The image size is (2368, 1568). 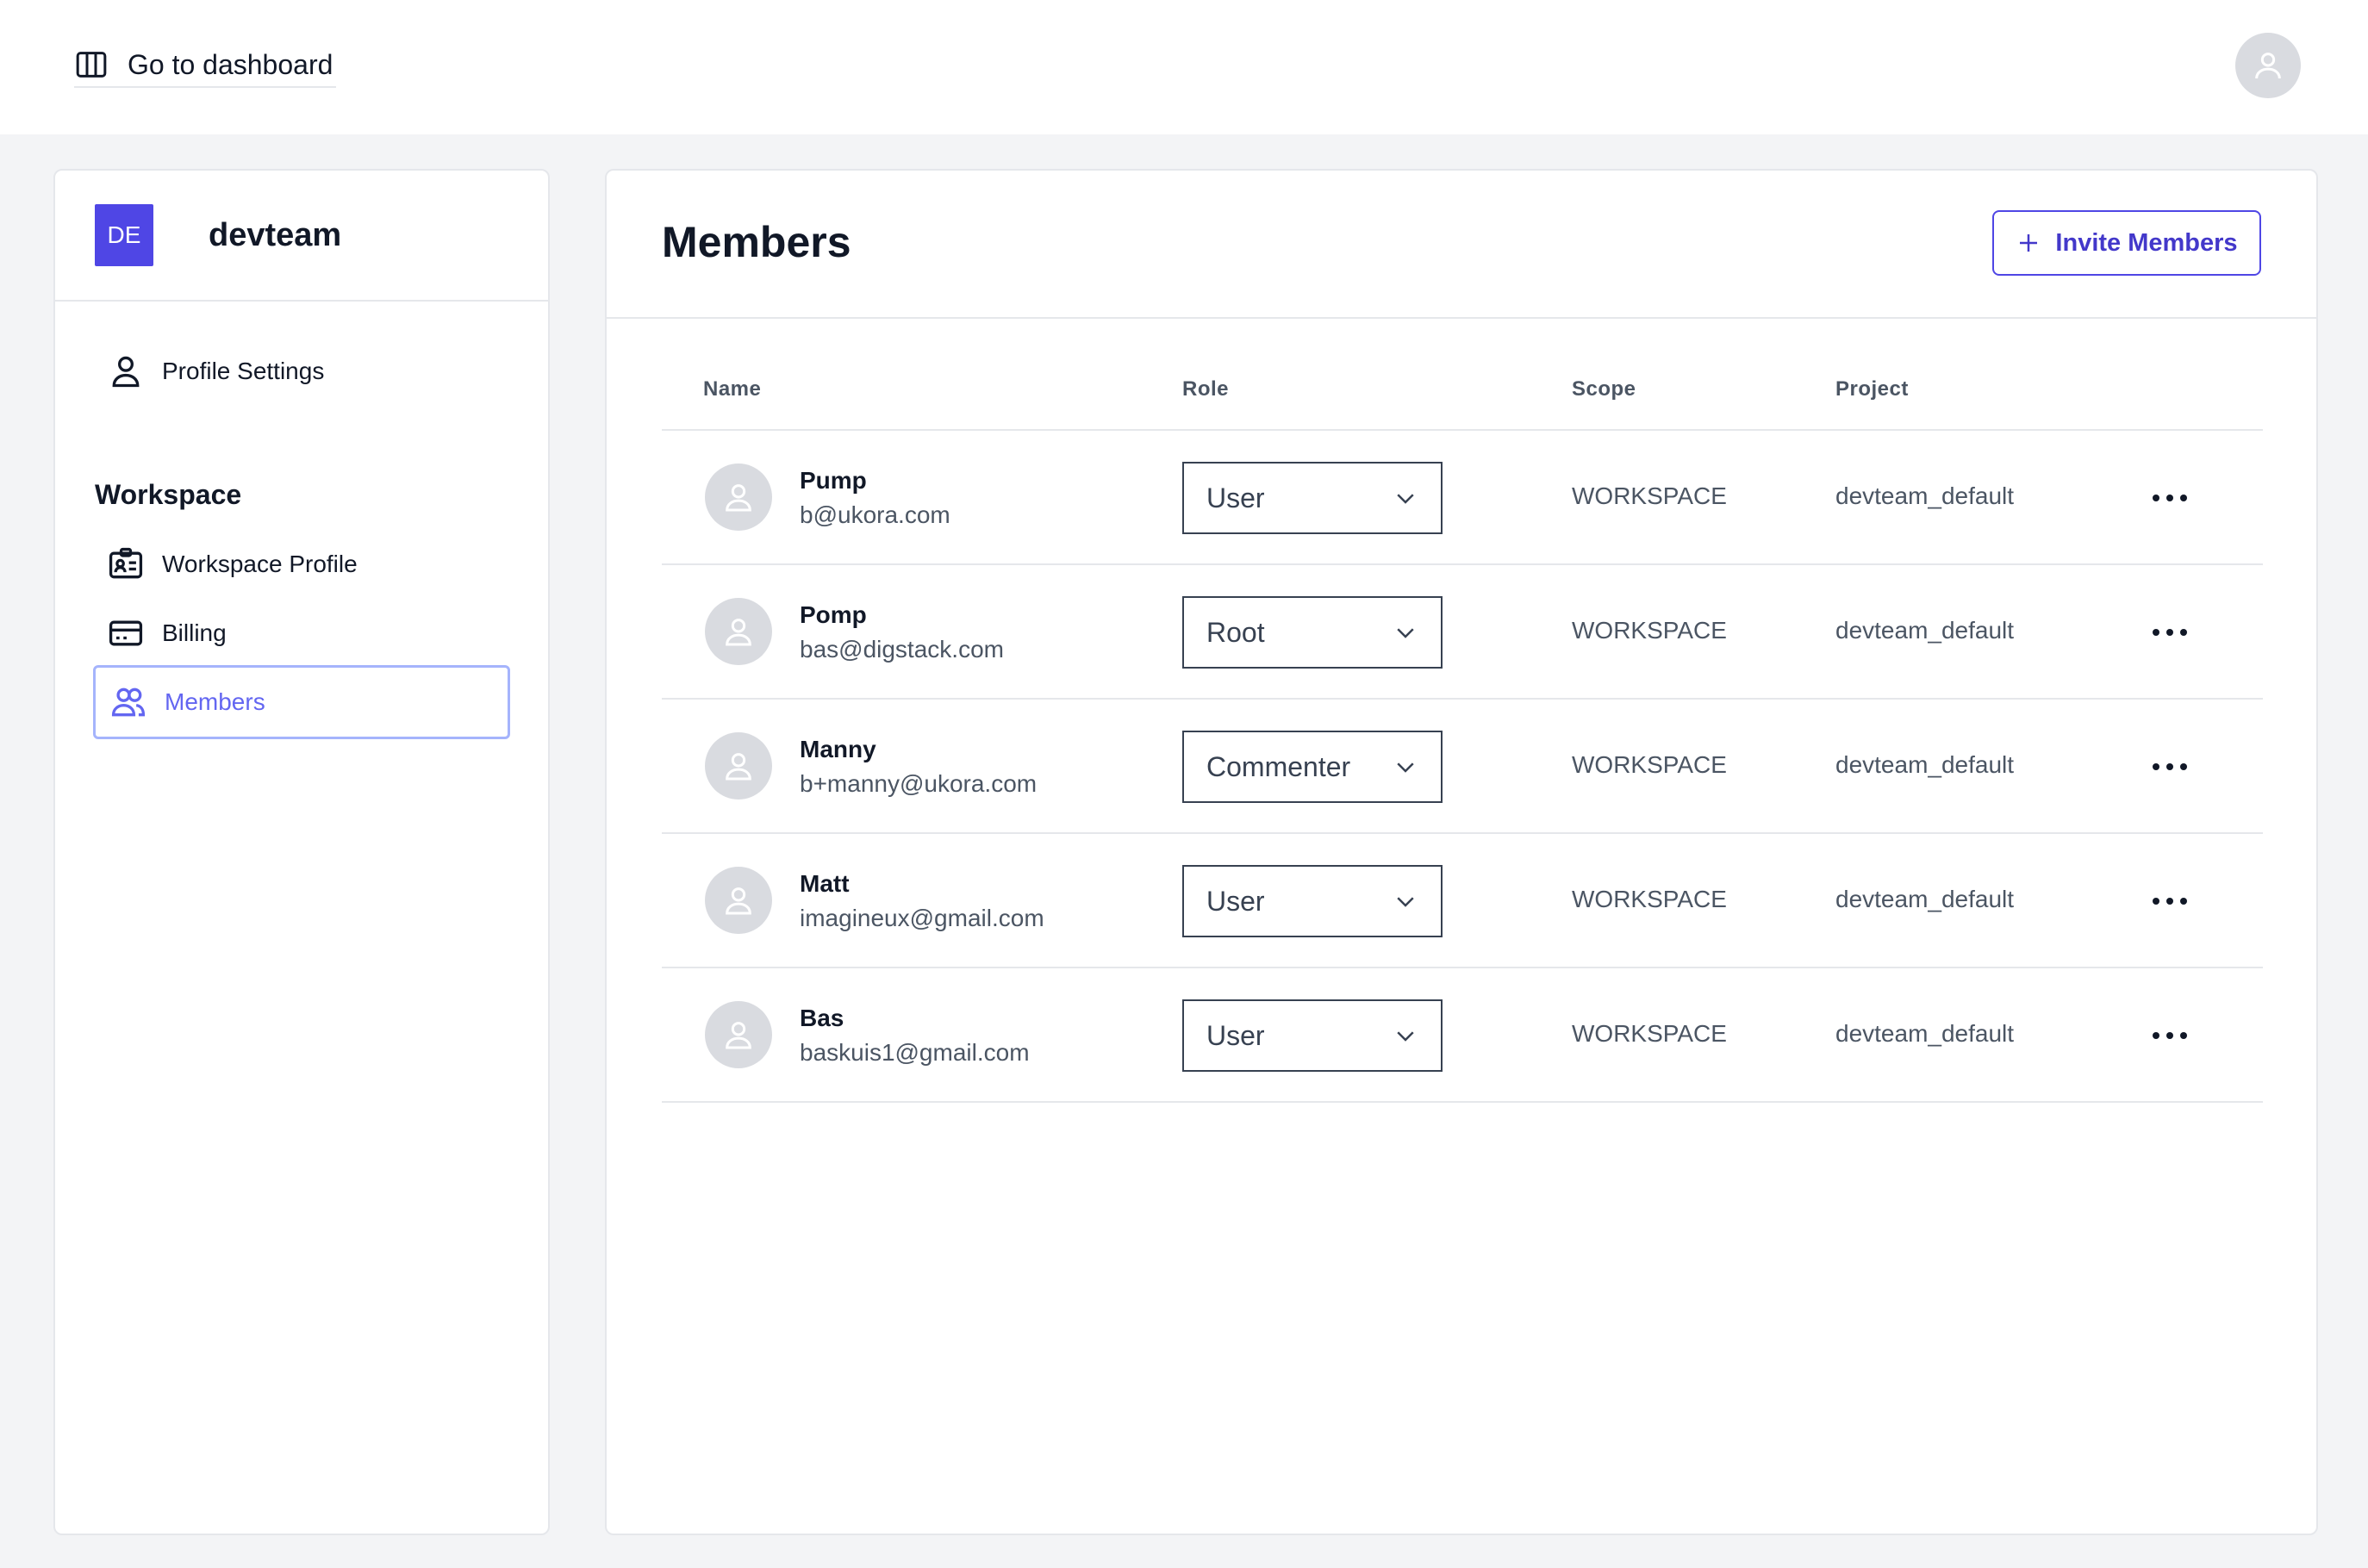 I want to click on go-to-dashboard-link: Go to dashboard, so click(x=206, y=66).